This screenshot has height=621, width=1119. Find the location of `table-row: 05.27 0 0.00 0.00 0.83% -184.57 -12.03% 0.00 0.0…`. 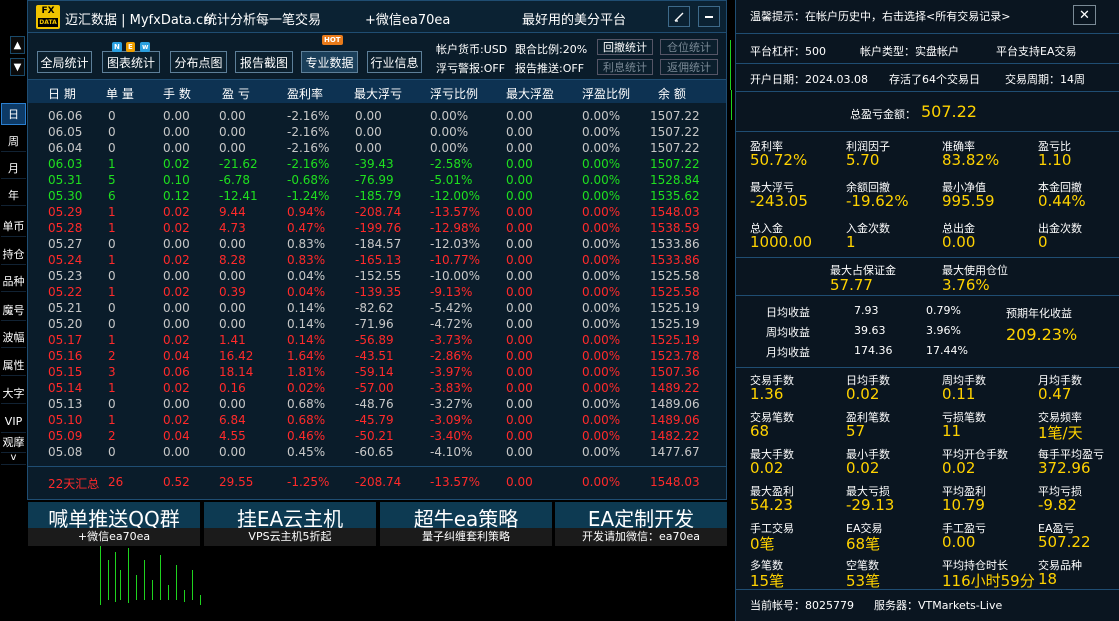

table-row: 05.27 0 0.00 0.00 0.83% -184.57 -12.03% 0.00 0.0… is located at coordinates (377, 244).